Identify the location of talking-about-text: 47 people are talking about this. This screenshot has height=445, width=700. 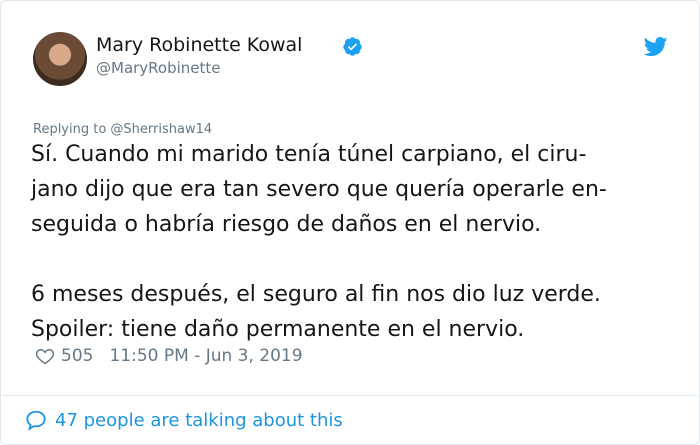
(199, 420).